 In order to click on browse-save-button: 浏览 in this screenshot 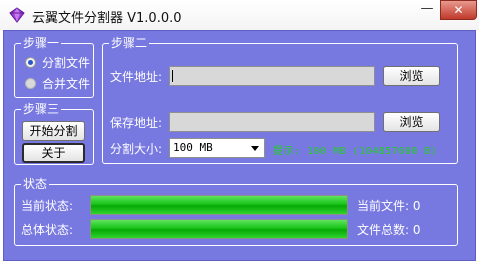, I will do `click(411, 122)`.